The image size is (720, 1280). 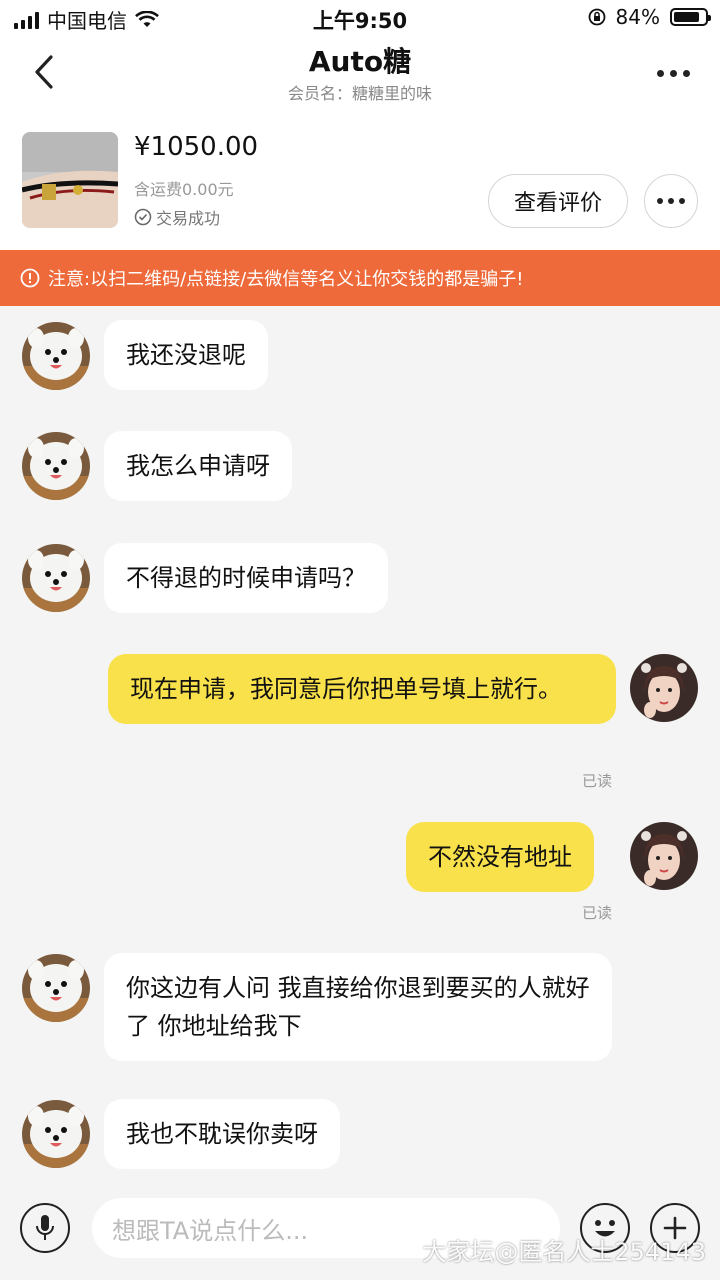 I want to click on fraud-warning-banner: 注意:以扫二维码/点链接/去微信等名义让你交钱的都是骗子!, so click(x=360, y=278).